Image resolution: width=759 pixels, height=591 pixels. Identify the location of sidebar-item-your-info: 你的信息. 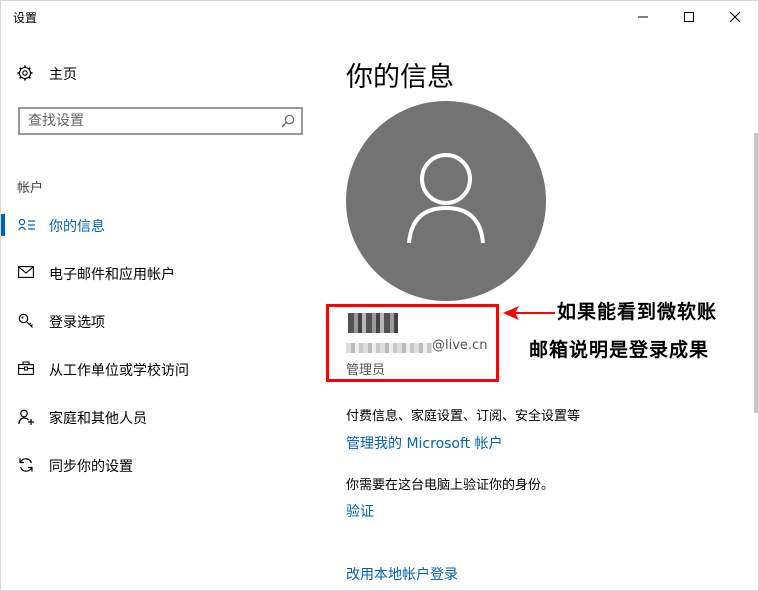
(162, 225).